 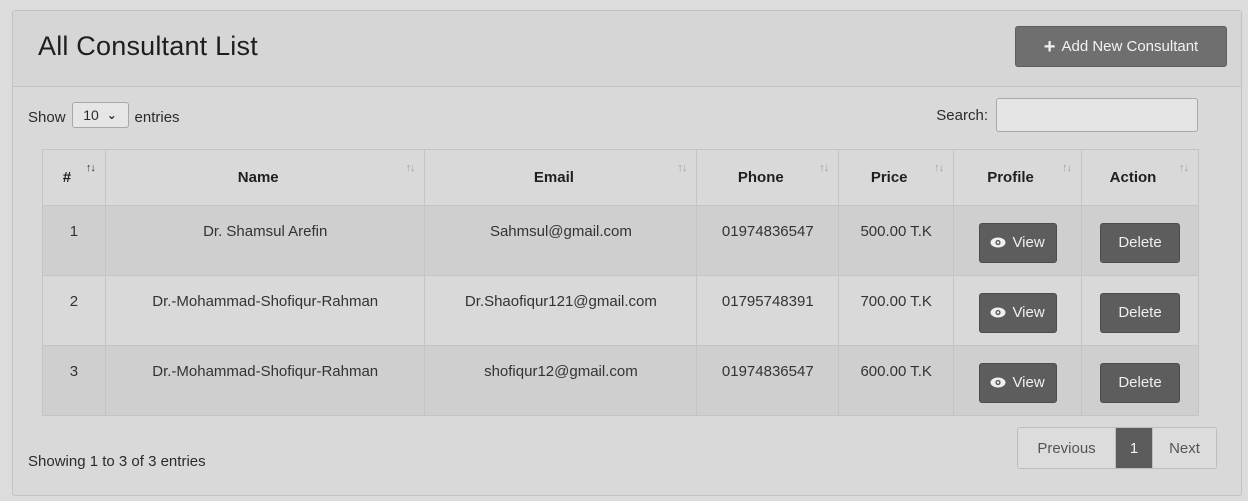 I want to click on consultant-price: 600.00 T.K, so click(x=896, y=380).